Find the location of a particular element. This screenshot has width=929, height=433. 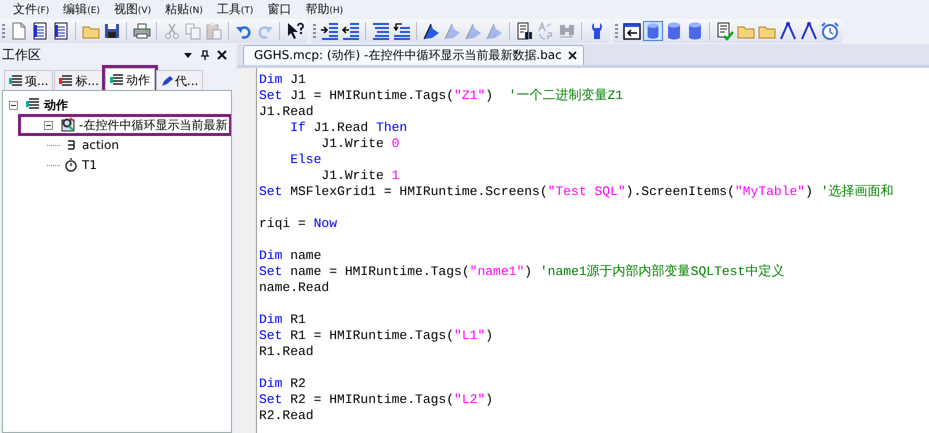

code-line: Set J1 = HMIRuntime.Tags("Z1") '一个二进制变量Z1 is located at coordinates (441, 96).